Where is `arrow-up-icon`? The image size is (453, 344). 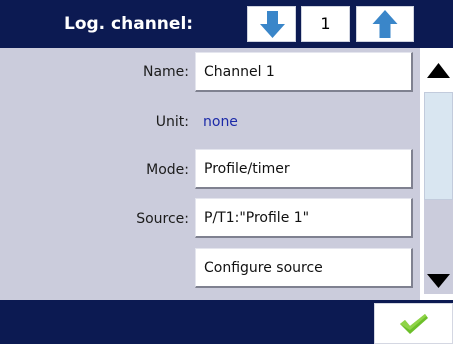 arrow-up-icon is located at coordinates (385, 24).